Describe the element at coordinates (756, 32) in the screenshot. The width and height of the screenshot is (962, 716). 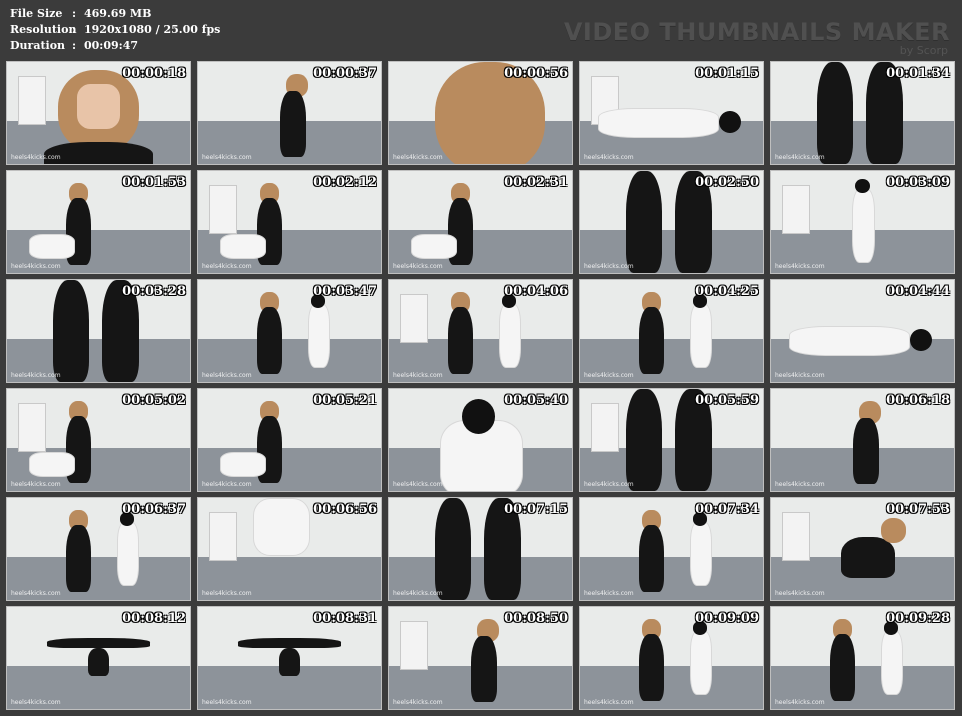
I see `brand-title: VIDEO THUMBNAILS MAKER` at that location.